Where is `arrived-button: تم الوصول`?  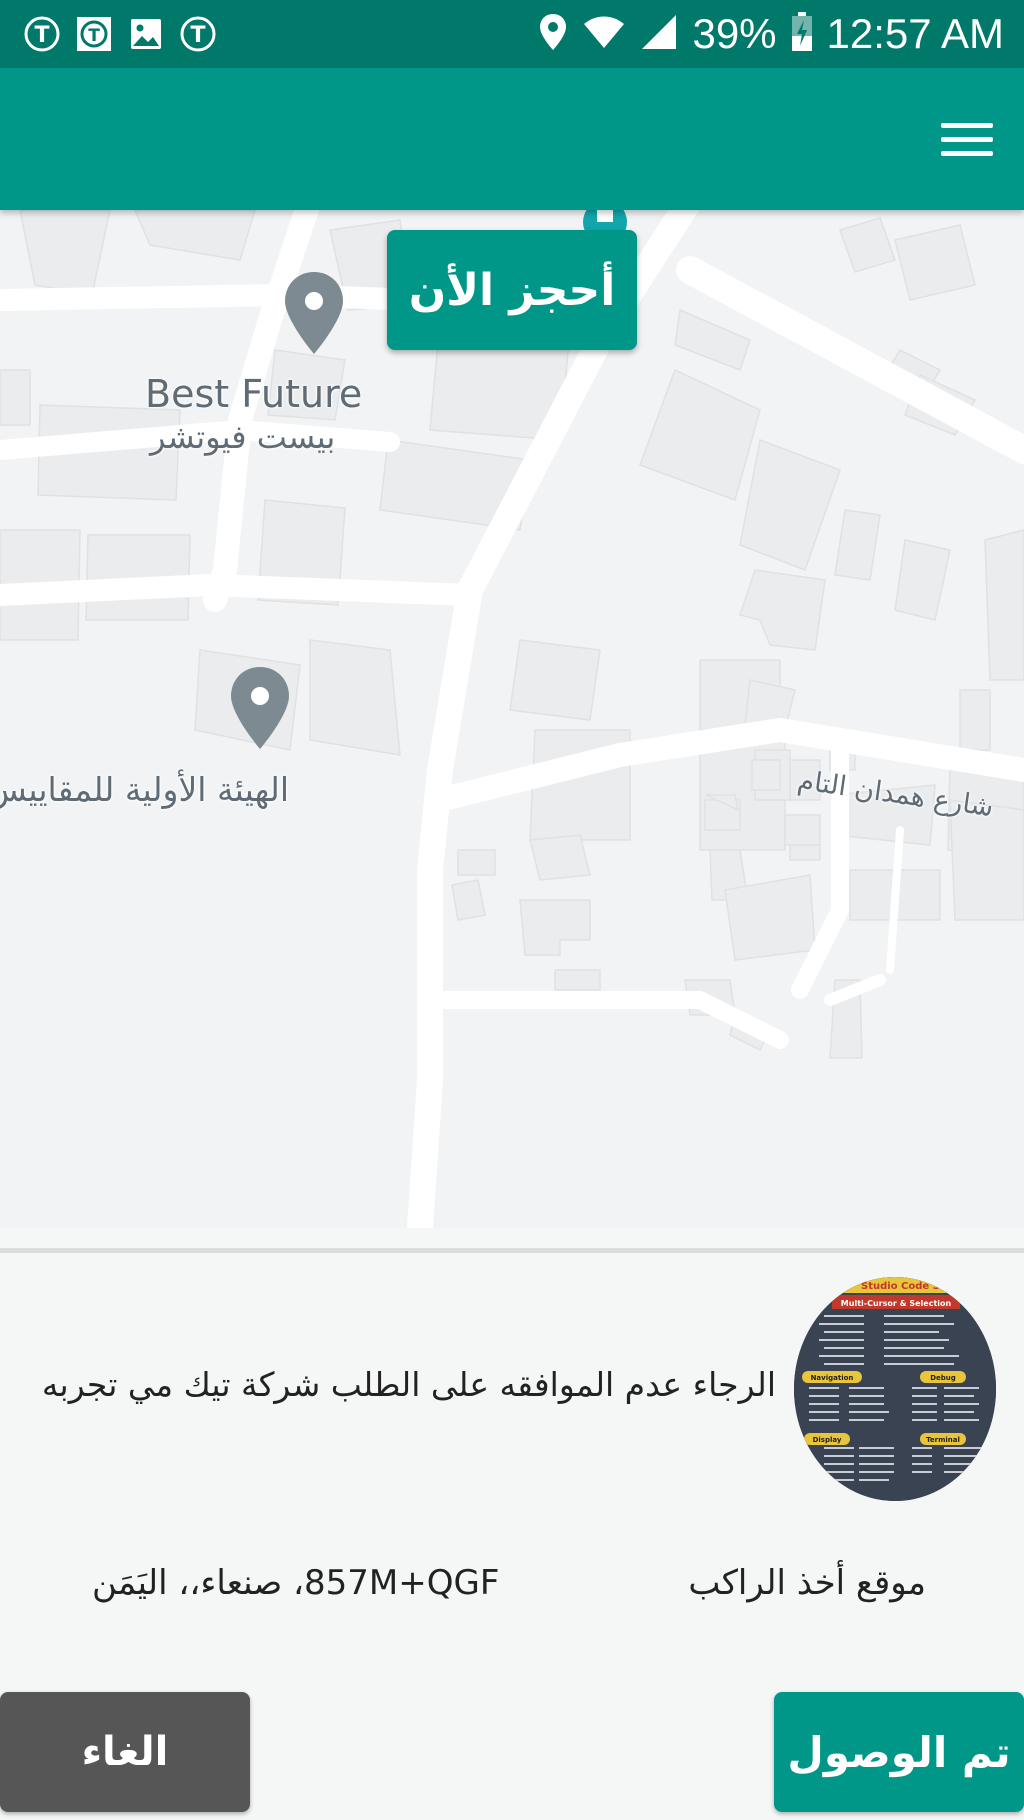 arrived-button: تم الوصول is located at coordinates (899, 1752).